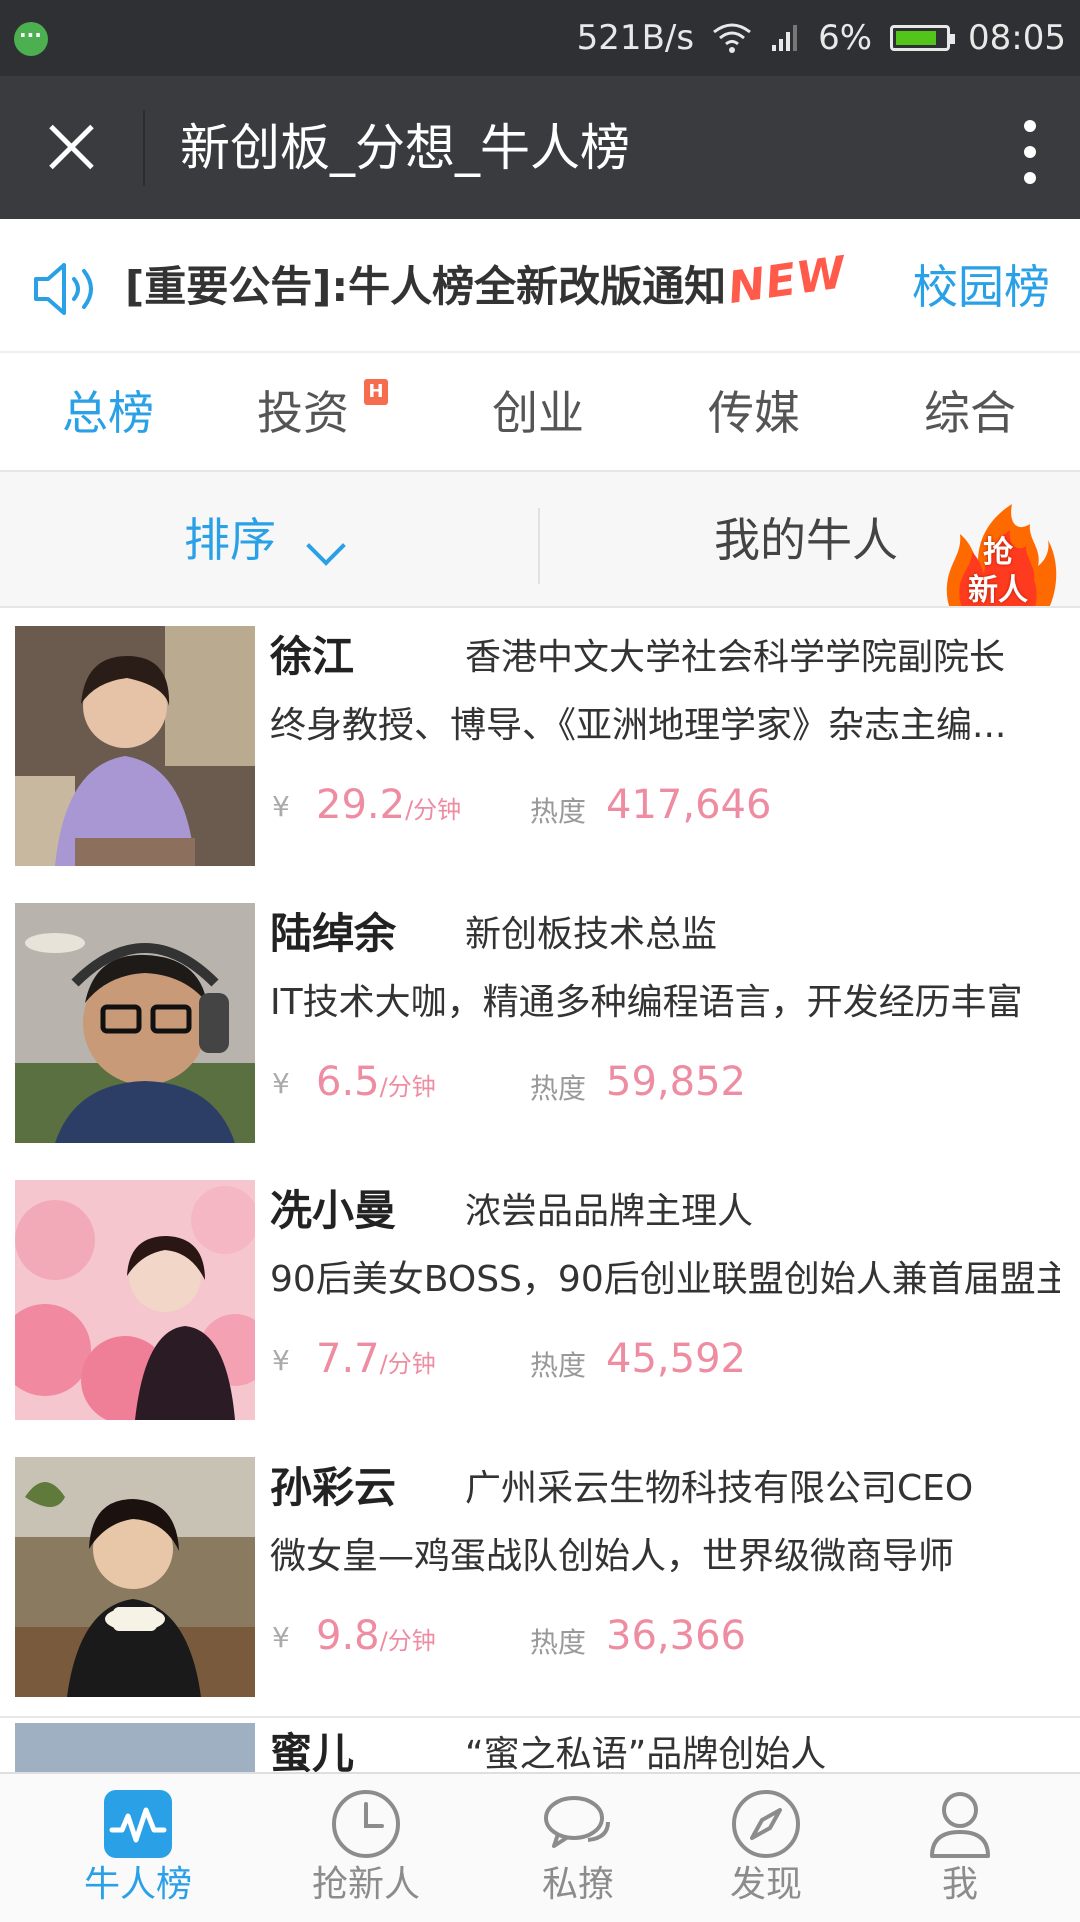  I want to click on nav-me: 我, so click(960, 1848).